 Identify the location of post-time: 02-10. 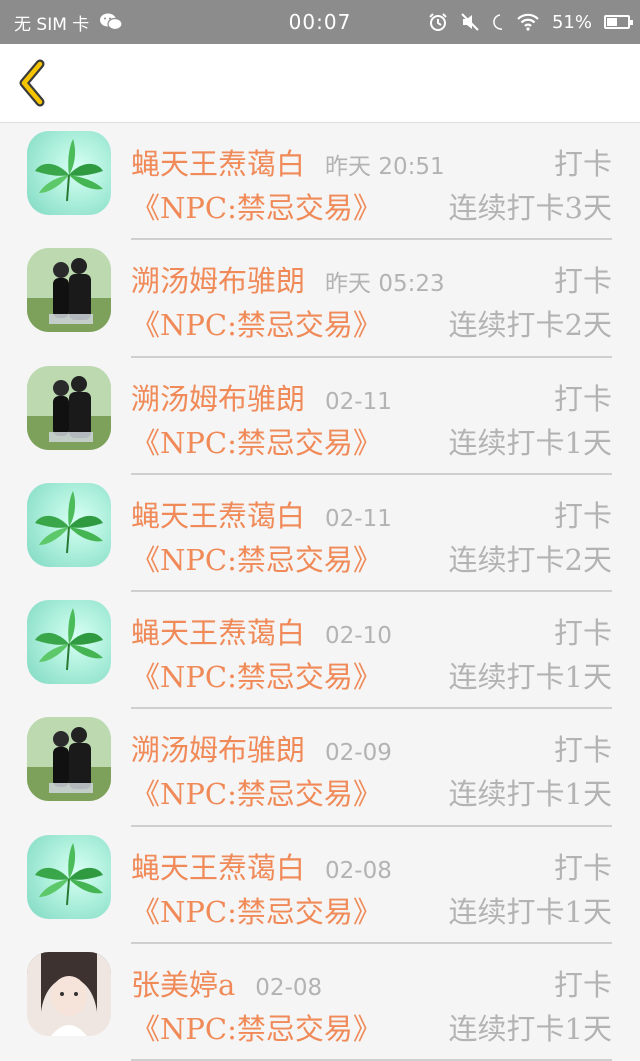
(358, 636).